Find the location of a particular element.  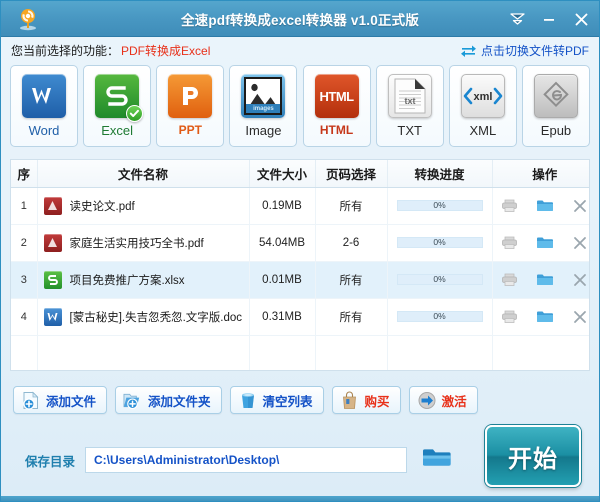

trash-icon is located at coordinates (248, 400).